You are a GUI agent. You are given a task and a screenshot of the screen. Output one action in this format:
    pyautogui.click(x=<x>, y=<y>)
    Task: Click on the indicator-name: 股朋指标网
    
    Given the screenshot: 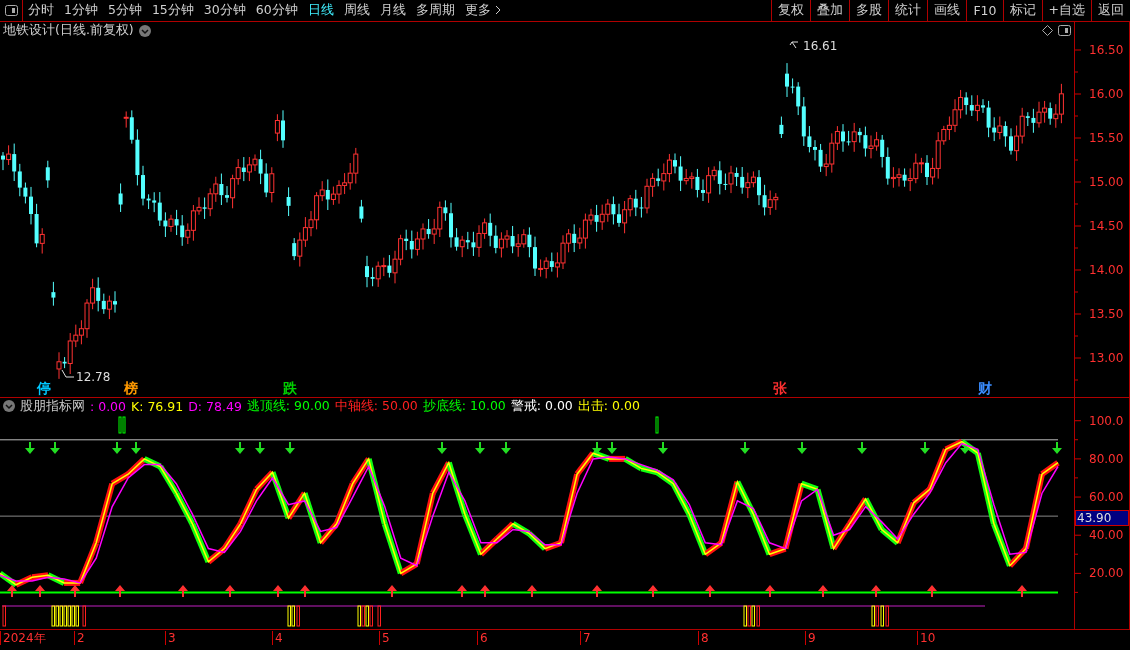 What is the action you would take?
    pyautogui.click(x=52, y=406)
    